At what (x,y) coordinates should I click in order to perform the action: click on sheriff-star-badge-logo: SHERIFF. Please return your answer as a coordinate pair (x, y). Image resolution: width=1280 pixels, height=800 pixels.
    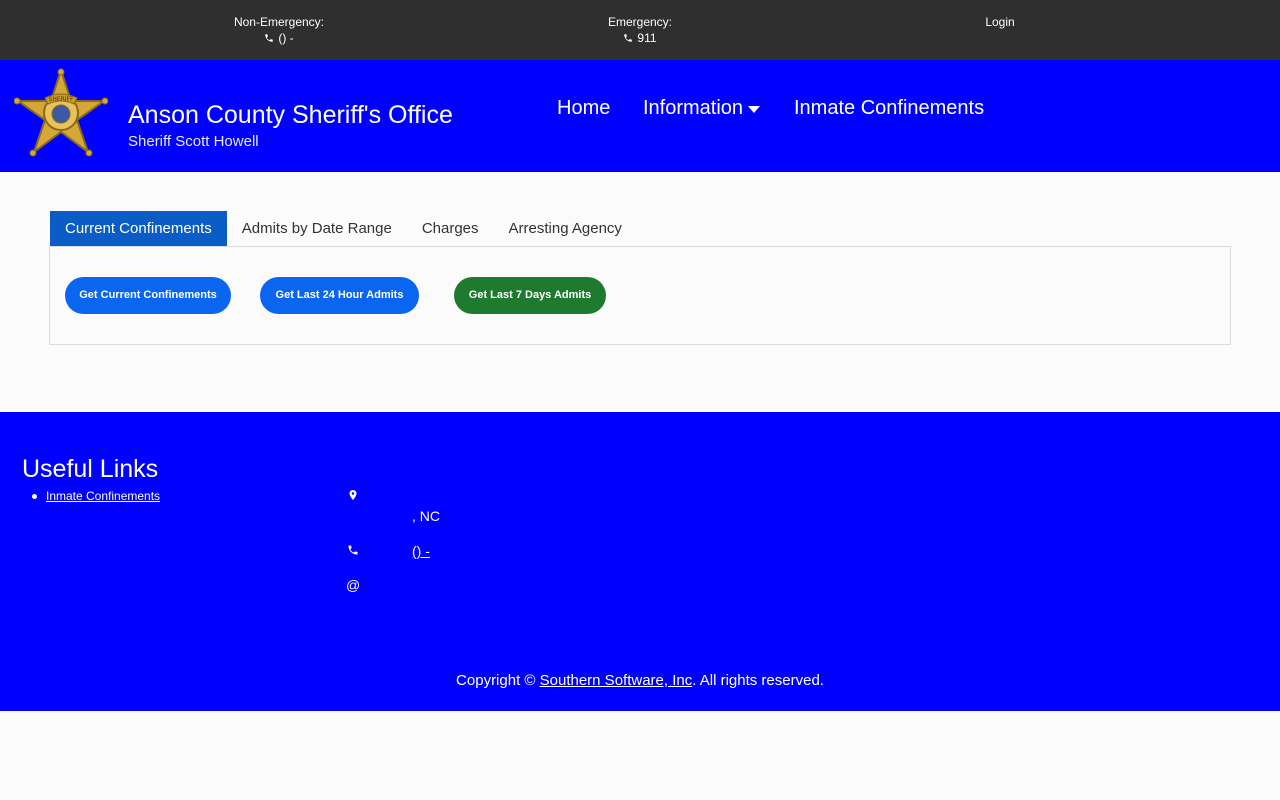
    Looking at the image, I should click on (61, 113).